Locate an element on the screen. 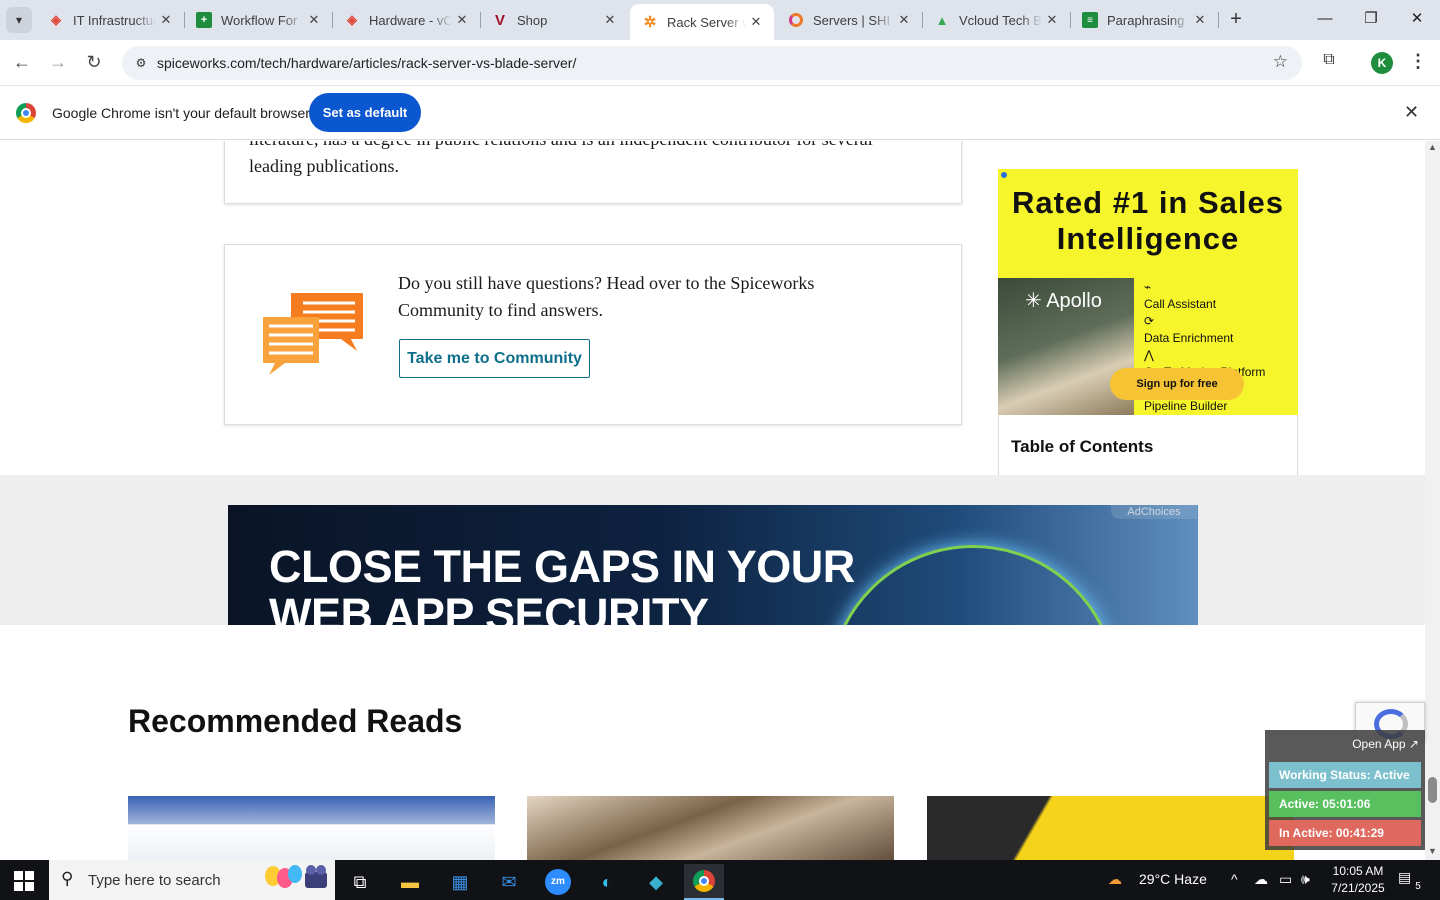 The width and height of the screenshot is (1440, 900). scroll-down-arrow-icon: ▼ is located at coordinates (1432, 851).